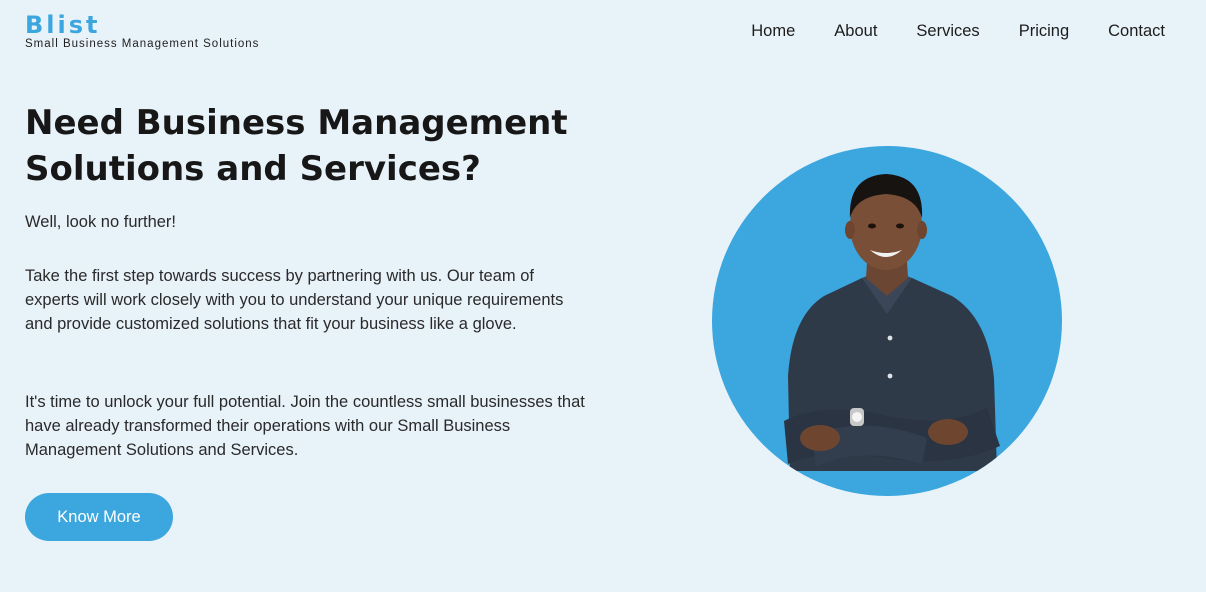  I want to click on main-nav: Home About Services Pricing Contact, so click(958, 31).